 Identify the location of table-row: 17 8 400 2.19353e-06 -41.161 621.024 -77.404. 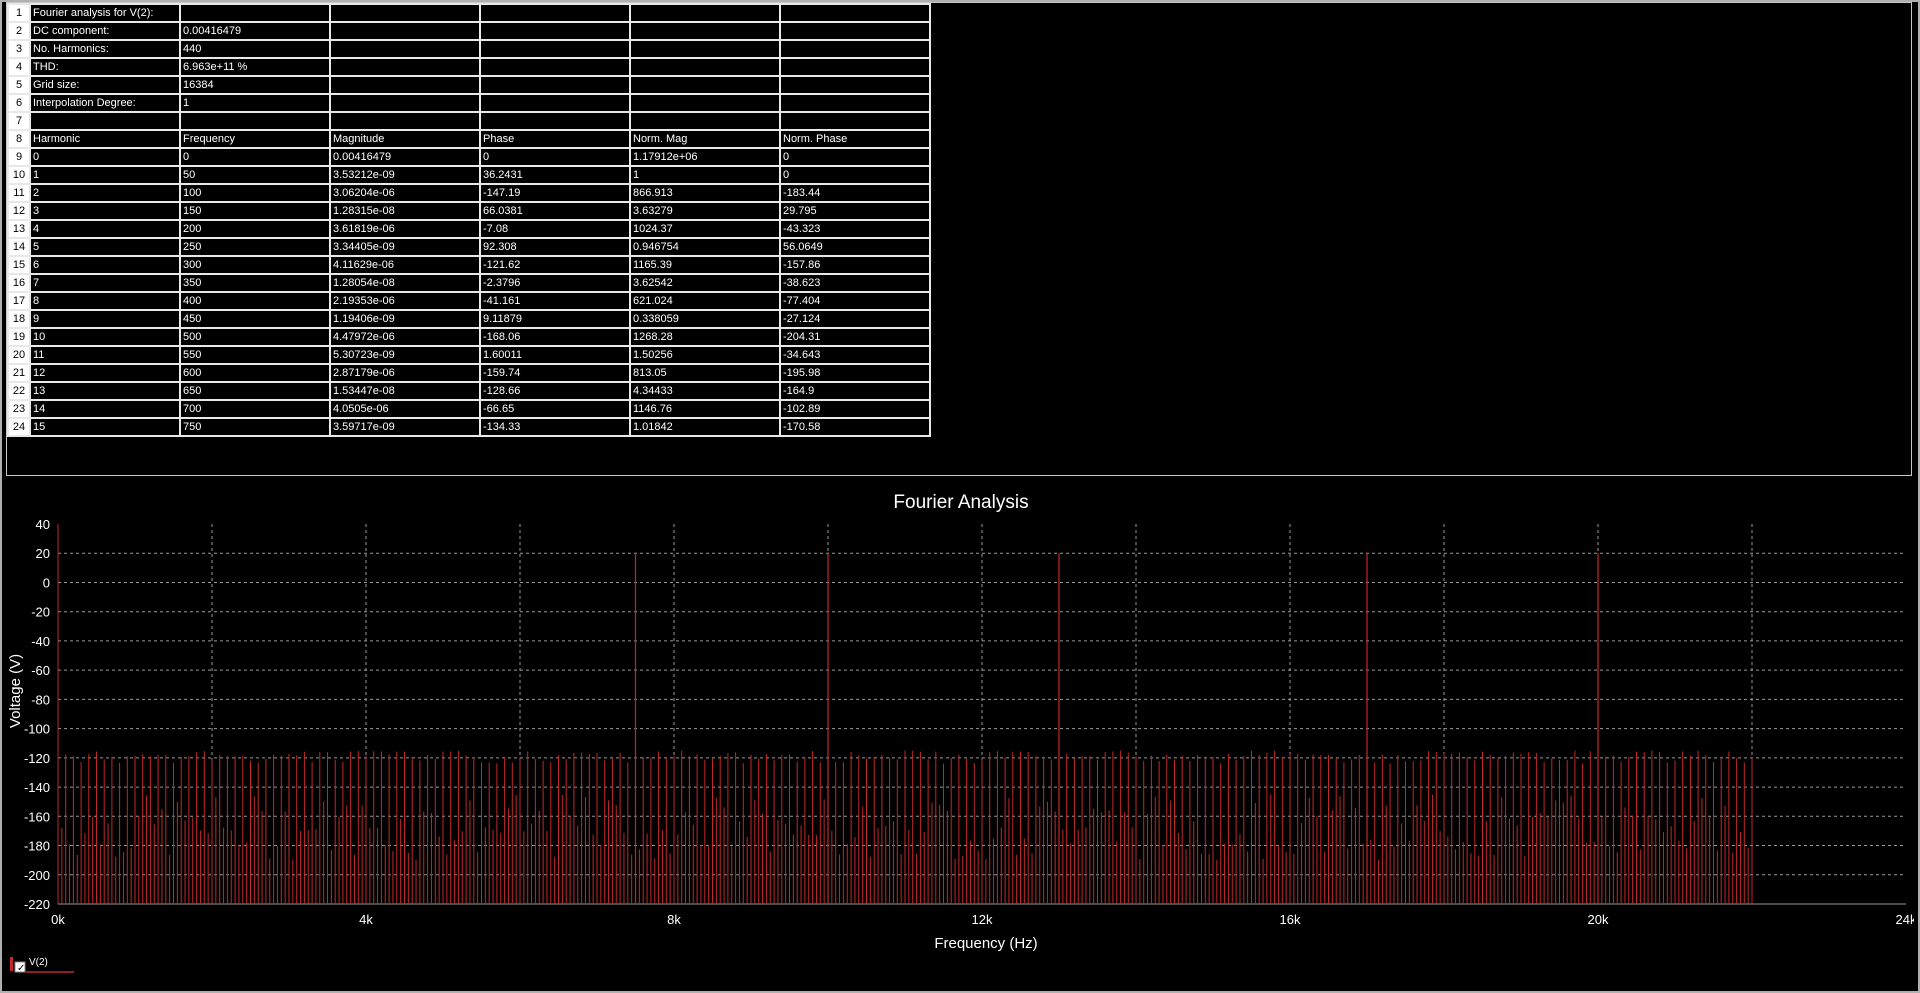
(469, 301).